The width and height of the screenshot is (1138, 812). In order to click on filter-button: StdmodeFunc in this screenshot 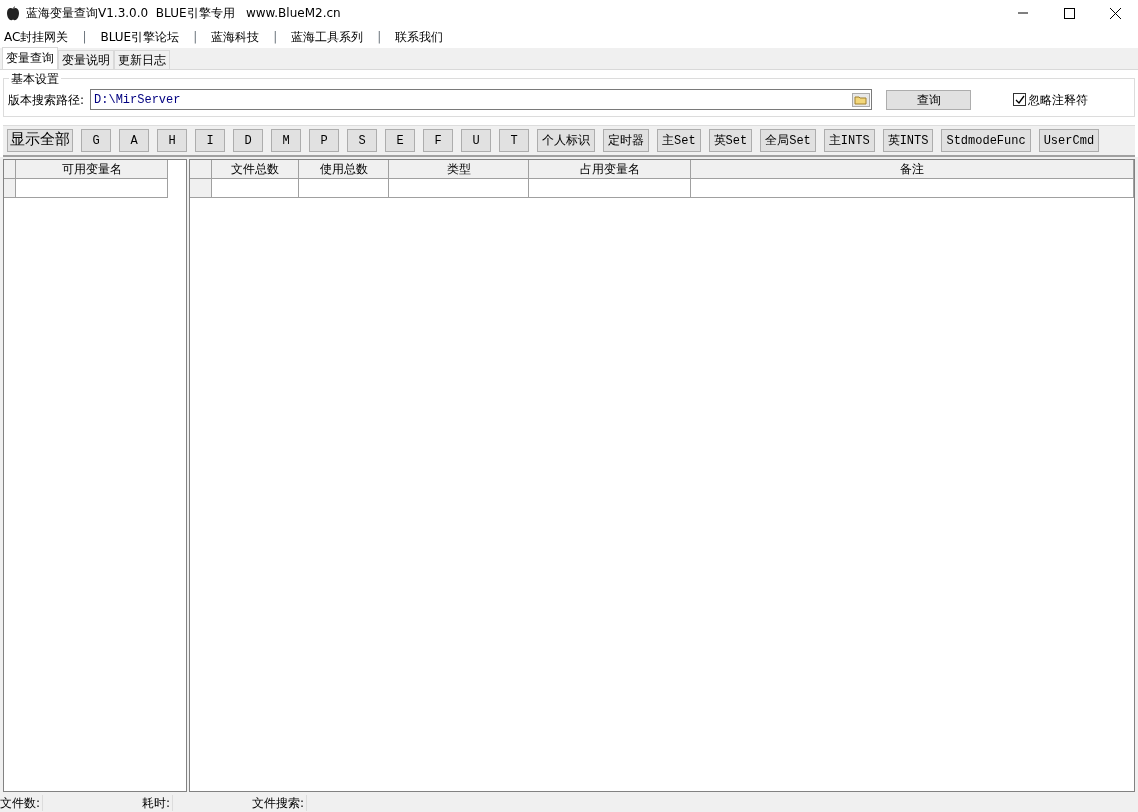, I will do `click(986, 140)`.